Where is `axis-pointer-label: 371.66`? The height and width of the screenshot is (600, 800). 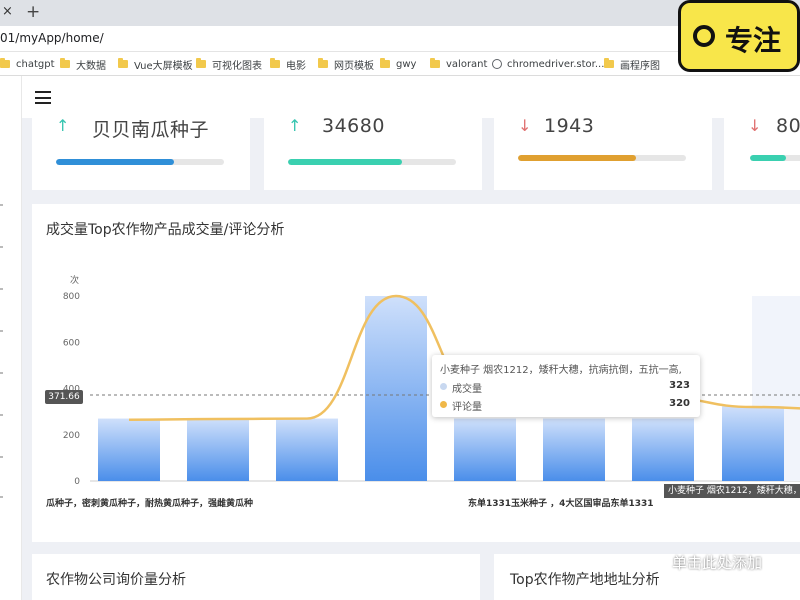
axis-pointer-label: 371.66 is located at coordinates (64, 397).